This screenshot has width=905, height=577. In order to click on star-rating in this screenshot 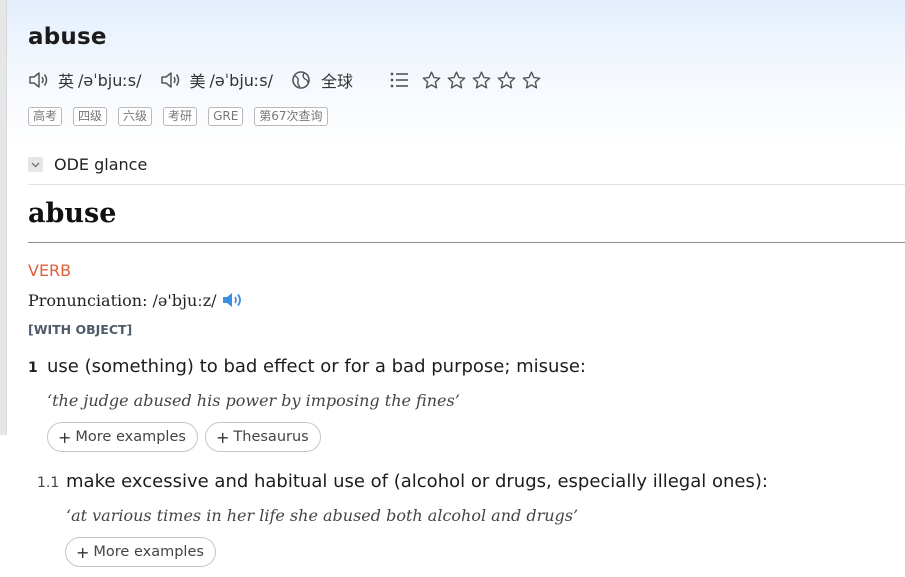, I will do `click(483, 80)`.